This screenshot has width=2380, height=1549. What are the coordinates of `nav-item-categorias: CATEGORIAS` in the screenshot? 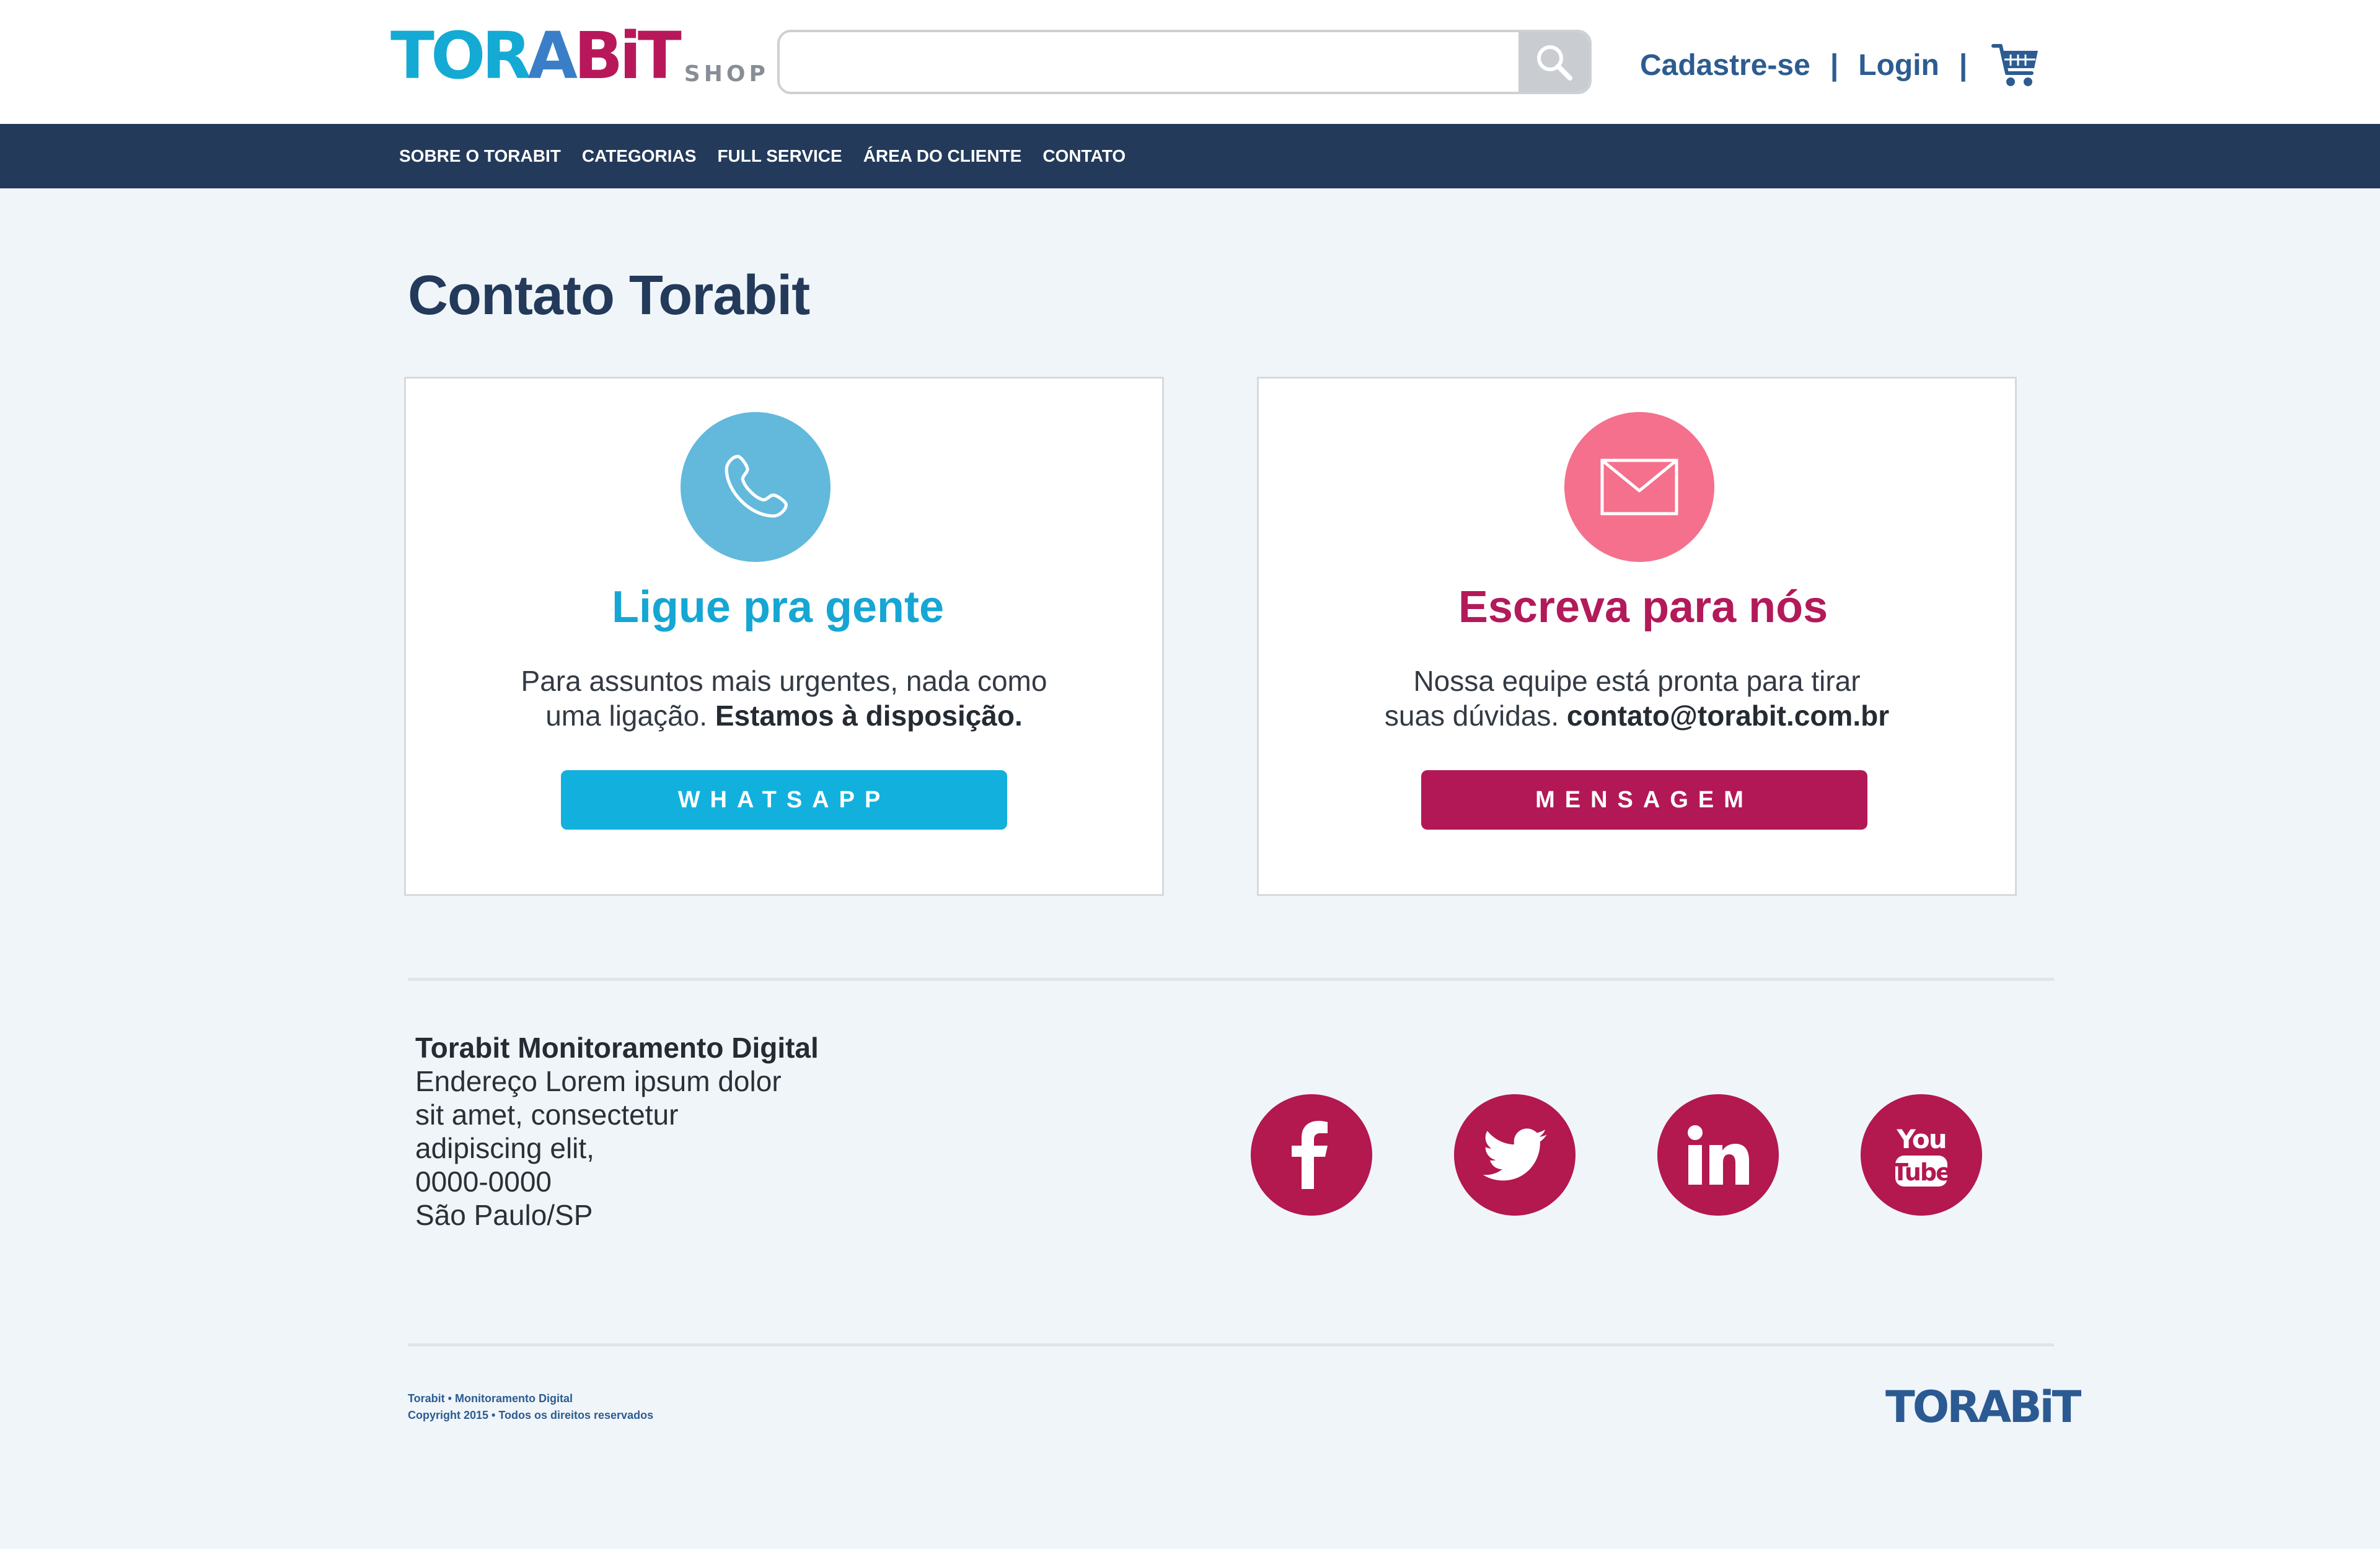 It's located at (639, 156).